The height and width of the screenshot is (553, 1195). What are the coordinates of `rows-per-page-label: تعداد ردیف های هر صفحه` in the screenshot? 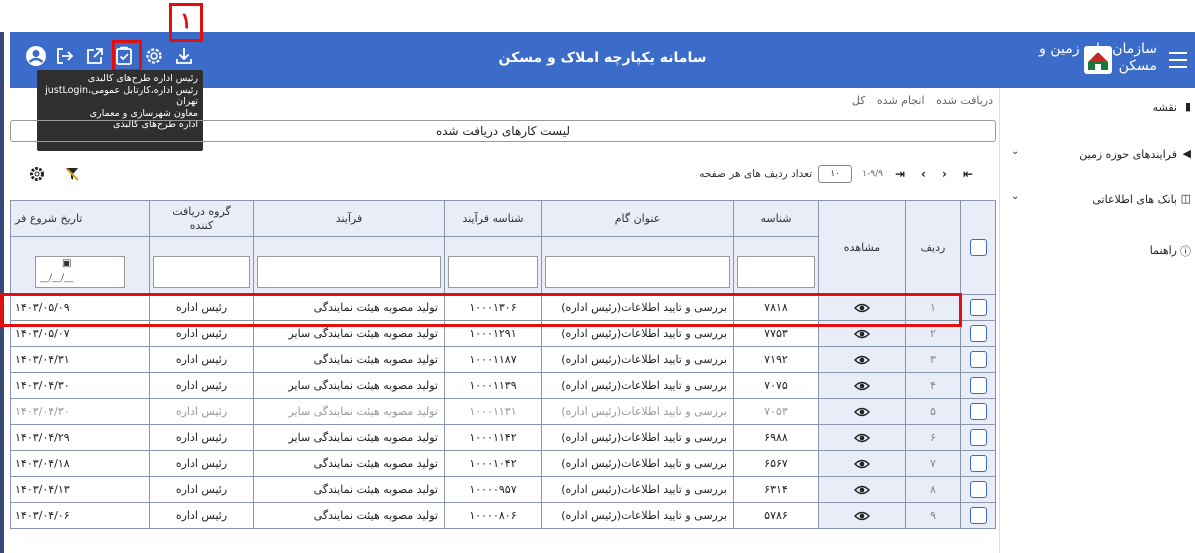 It's located at (756, 174).